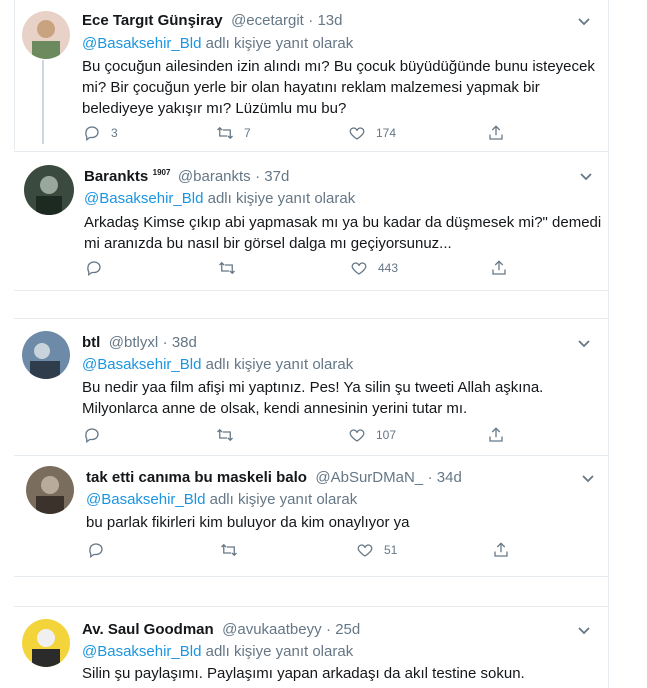  What do you see at coordinates (233, 133) in the screenshot?
I see `retweet-button: 7` at bounding box center [233, 133].